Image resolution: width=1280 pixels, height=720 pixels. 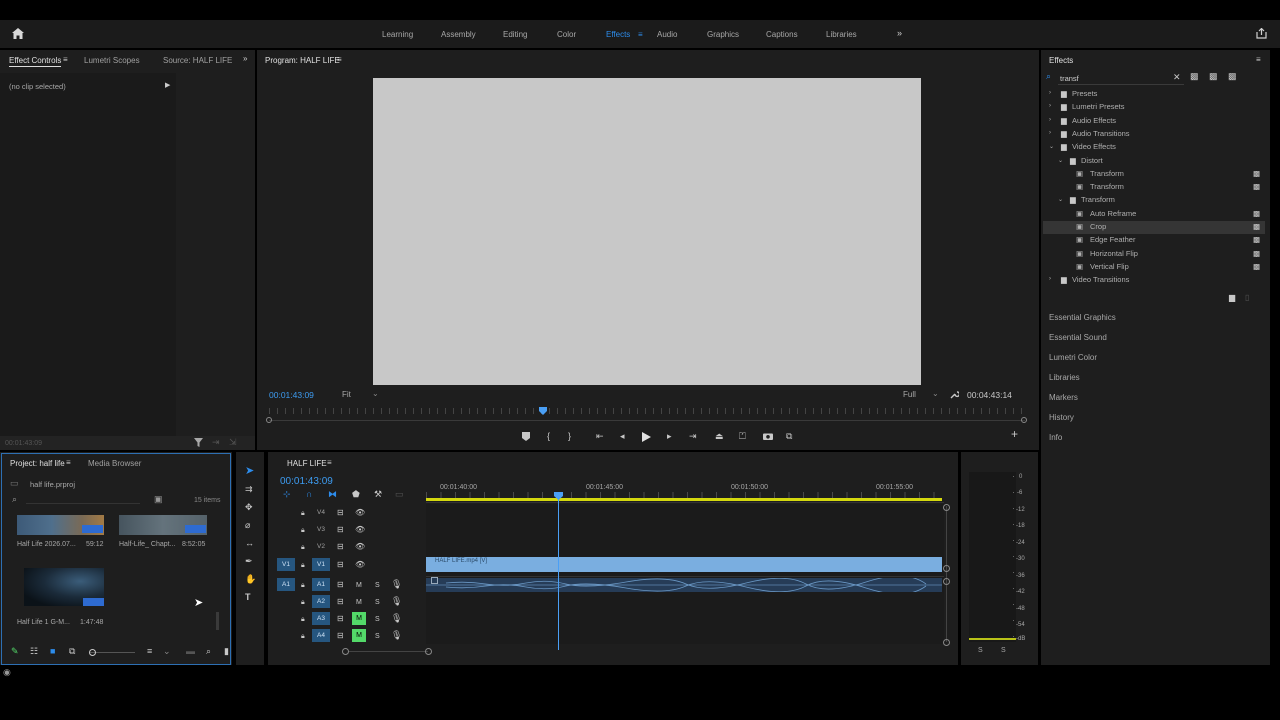 What do you see at coordinates (399, 494) in the screenshot?
I see `captions-icon: ▭` at bounding box center [399, 494].